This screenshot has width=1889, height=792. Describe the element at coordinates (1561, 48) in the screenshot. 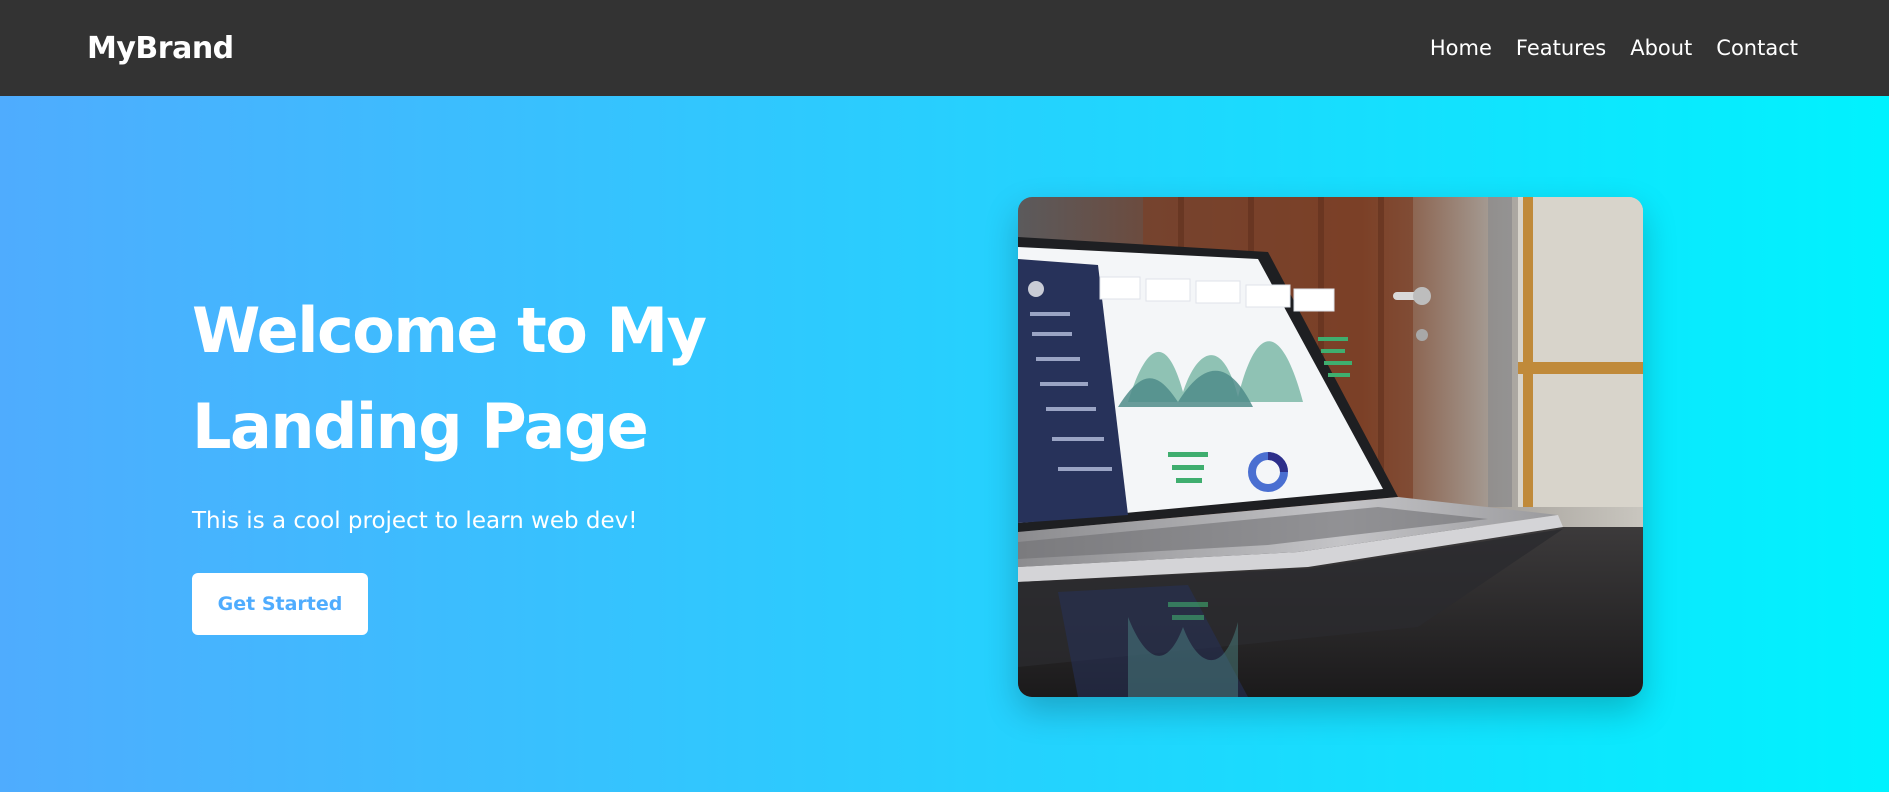

I see `nav-link-features: Features` at that location.